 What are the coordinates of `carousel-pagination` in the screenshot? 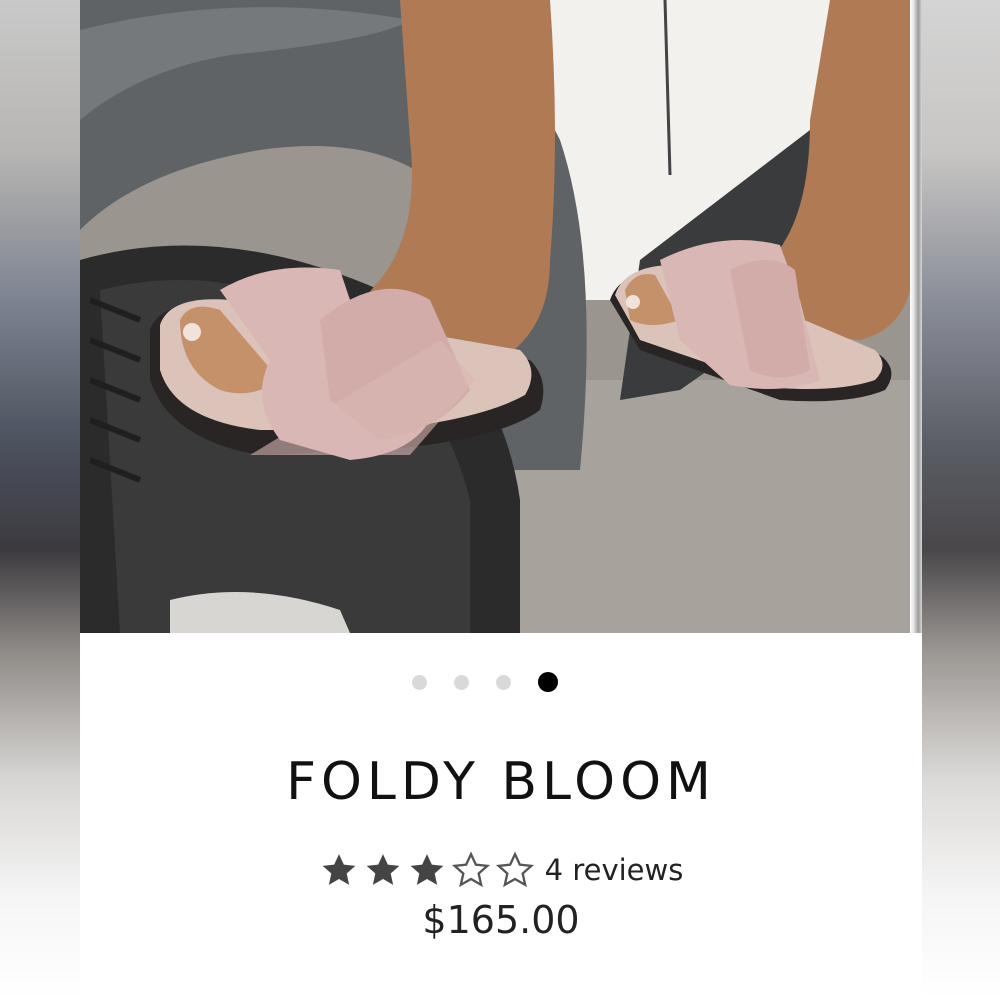 It's located at (501, 682).